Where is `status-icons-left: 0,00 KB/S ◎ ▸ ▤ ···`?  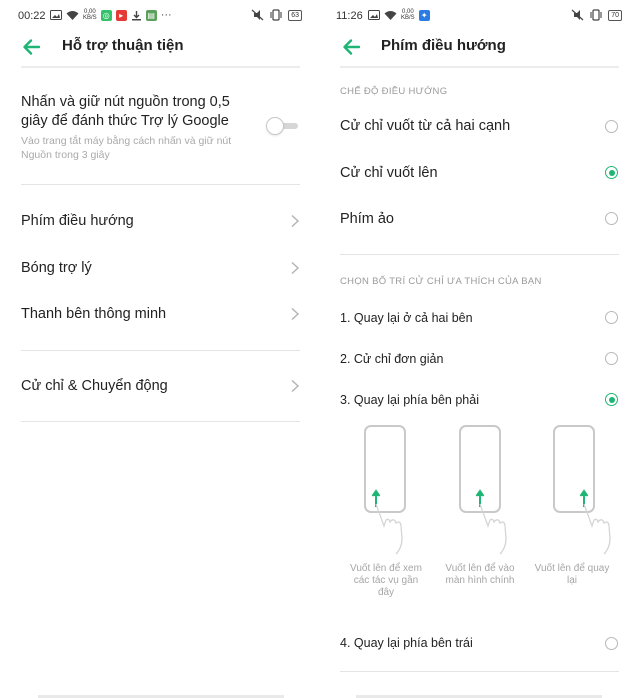 status-icons-left: 0,00 KB/S ◎ ▸ ▤ ··· is located at coordinates (111, 15).